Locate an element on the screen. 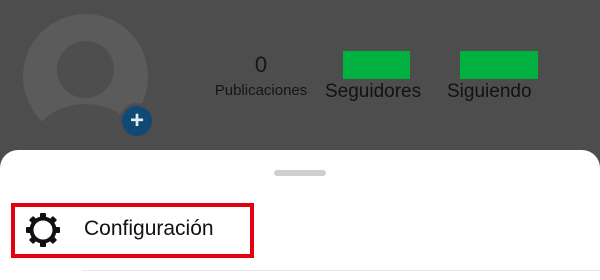 Image resolution: width=600 pixels, height=280 pixels. menu-divider is located at coordinates (341, 270).